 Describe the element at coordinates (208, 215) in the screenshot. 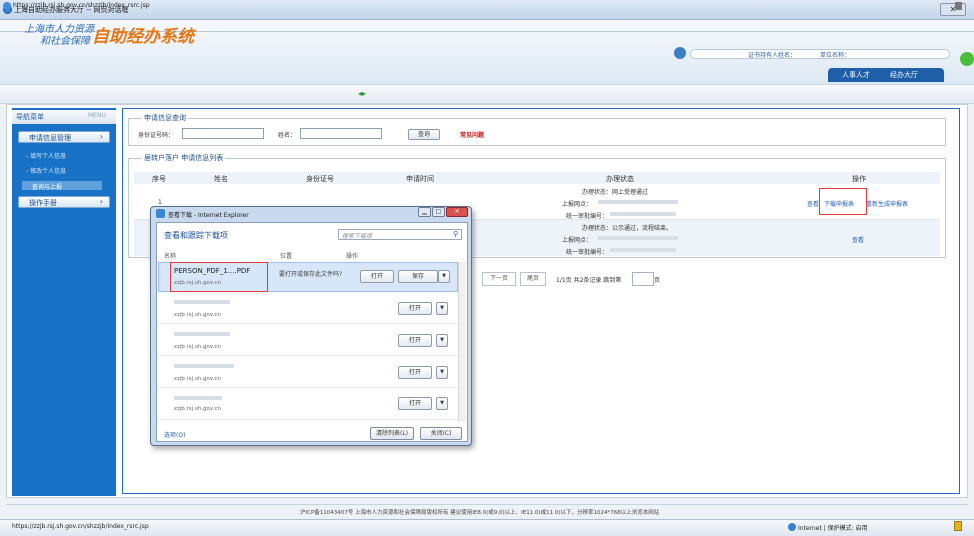

I see `dialog-title: 查看下载 - Internet Explorer` at that location.